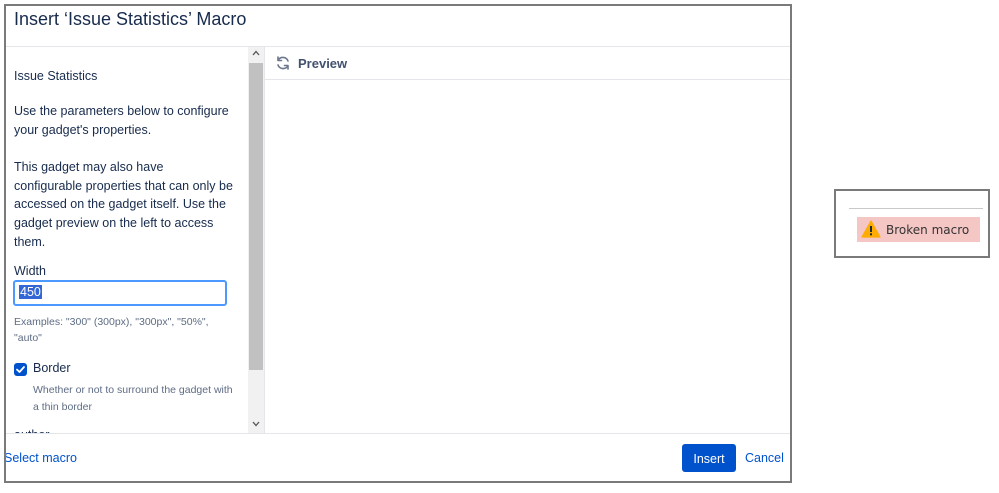  Describe the element at coordinates (256, 53) in the screenshot. I see `scroll-up-icon` at that location.